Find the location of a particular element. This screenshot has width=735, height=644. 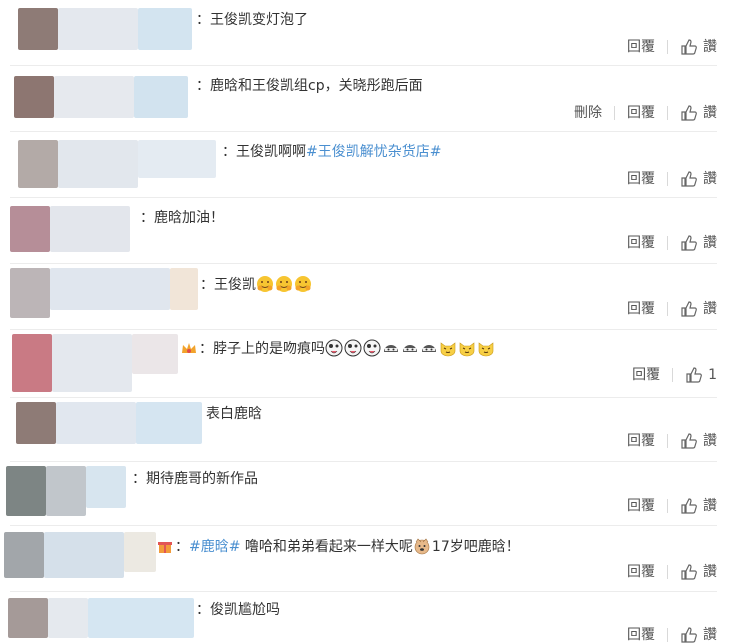

comment-text: ：期待鹿哥的新作品 is located at coordinates (195, 479).